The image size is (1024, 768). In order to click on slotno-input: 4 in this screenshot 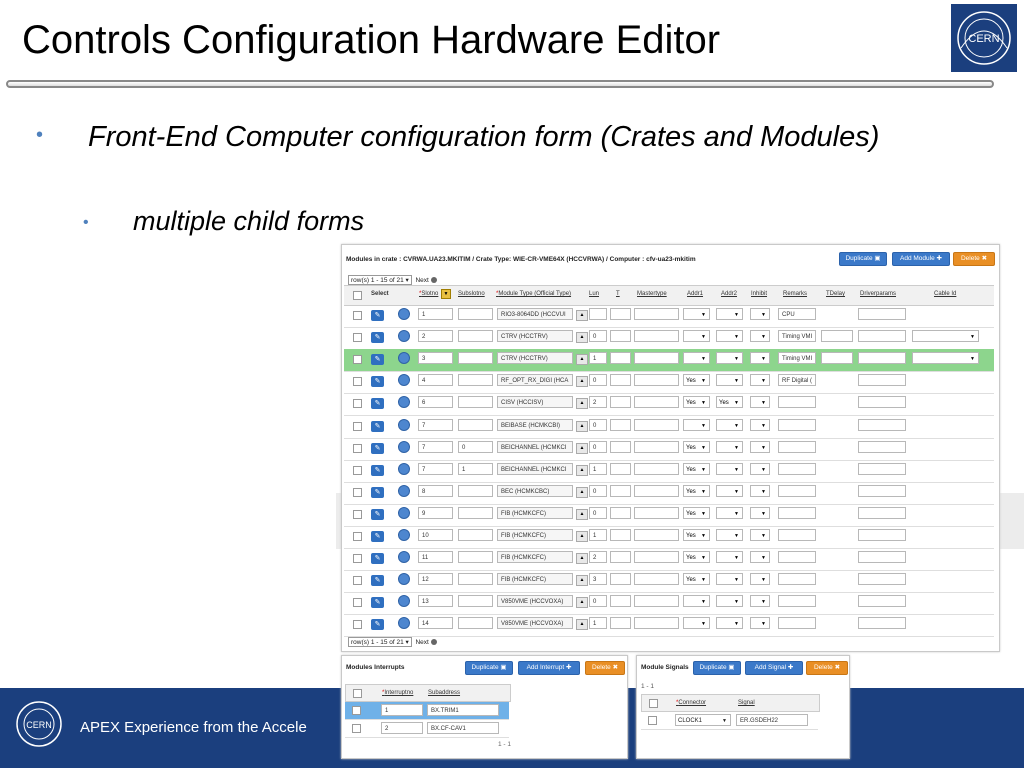, I will do `click(435, 380)`.